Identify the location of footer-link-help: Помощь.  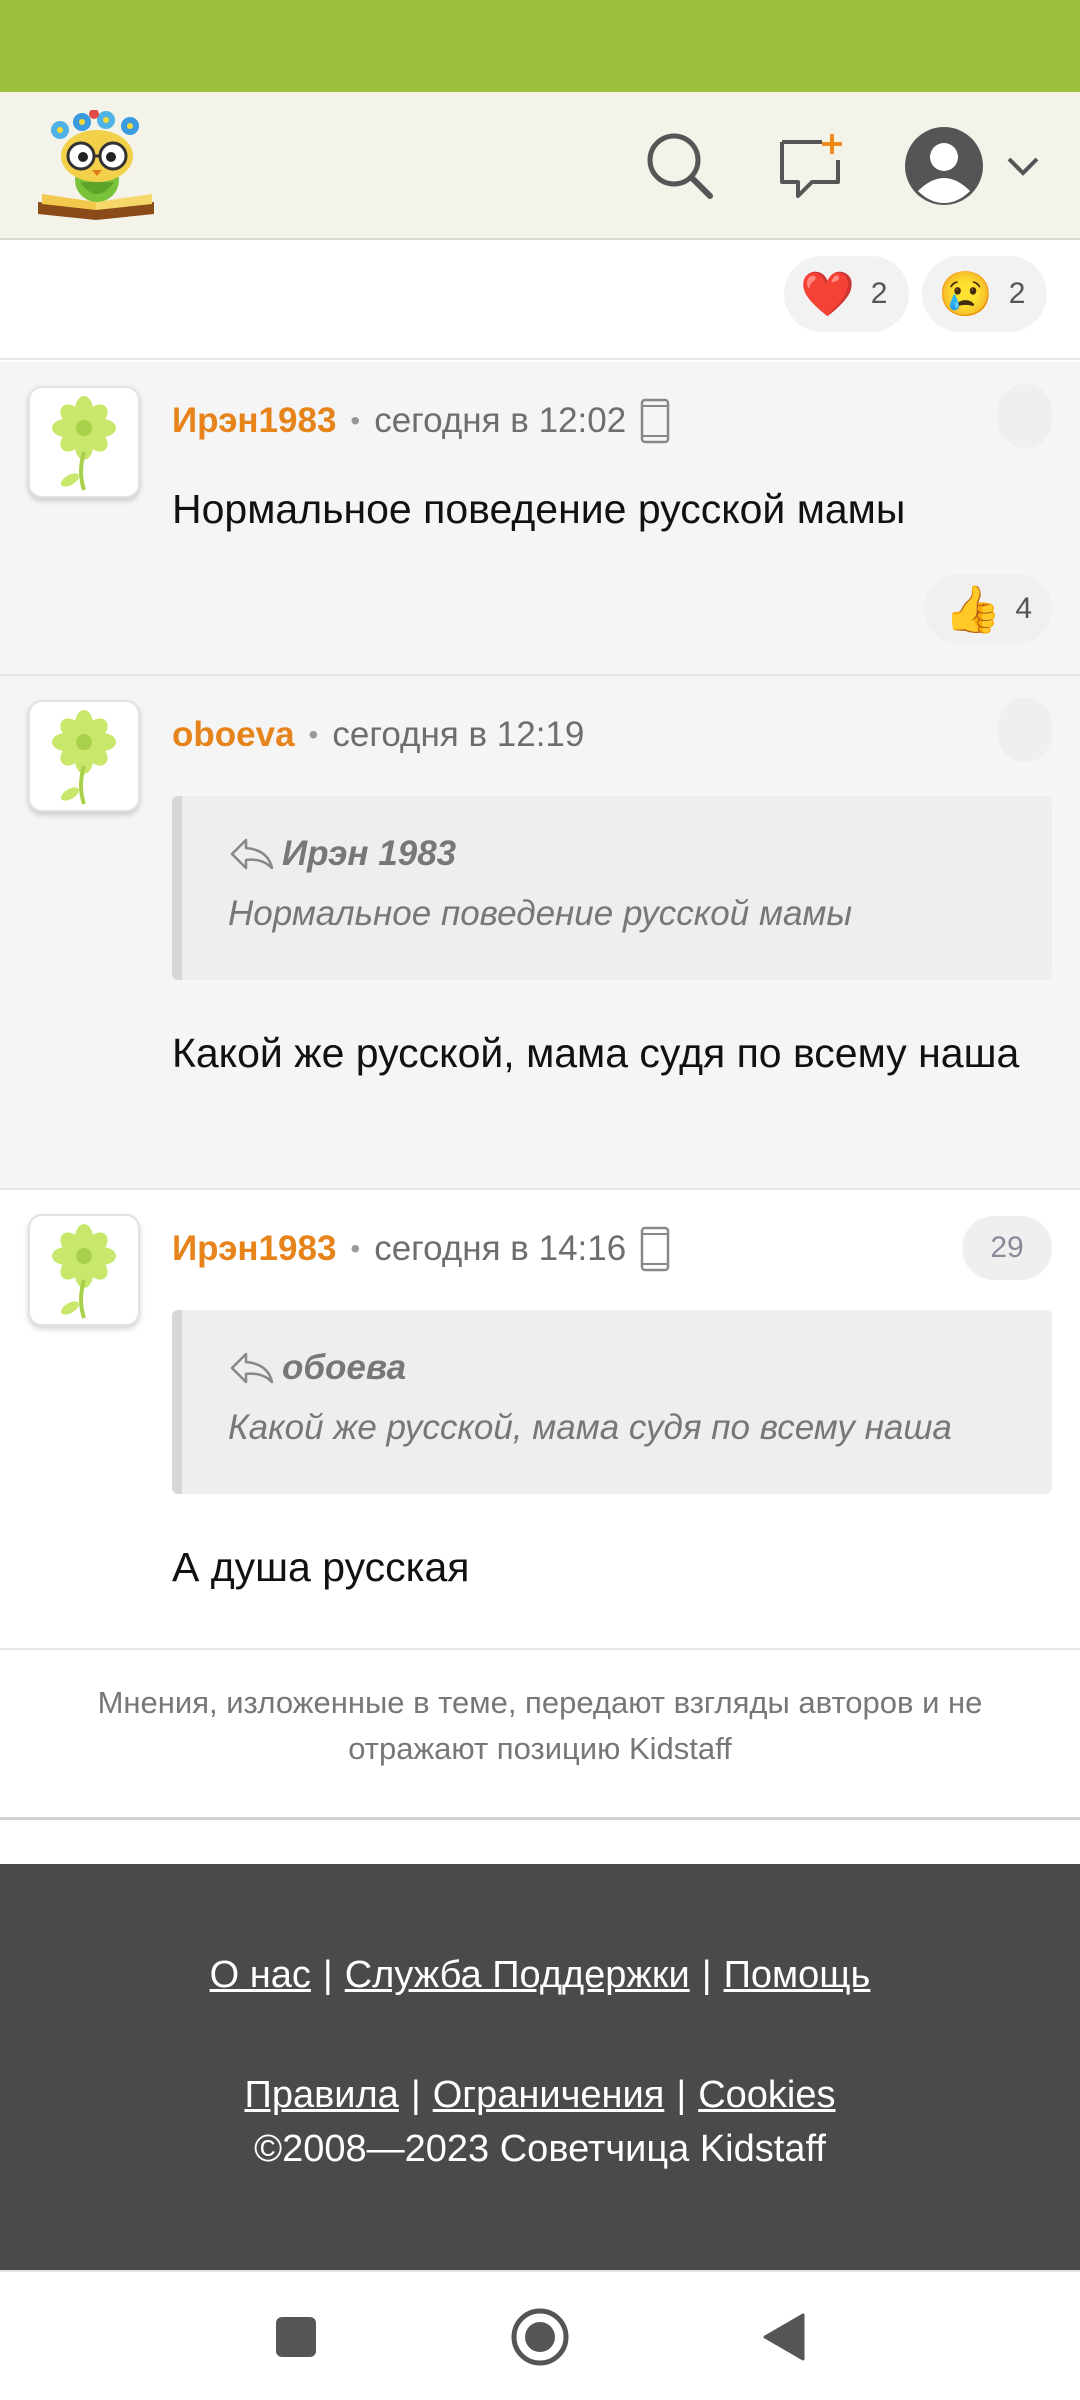
(797, 1975).